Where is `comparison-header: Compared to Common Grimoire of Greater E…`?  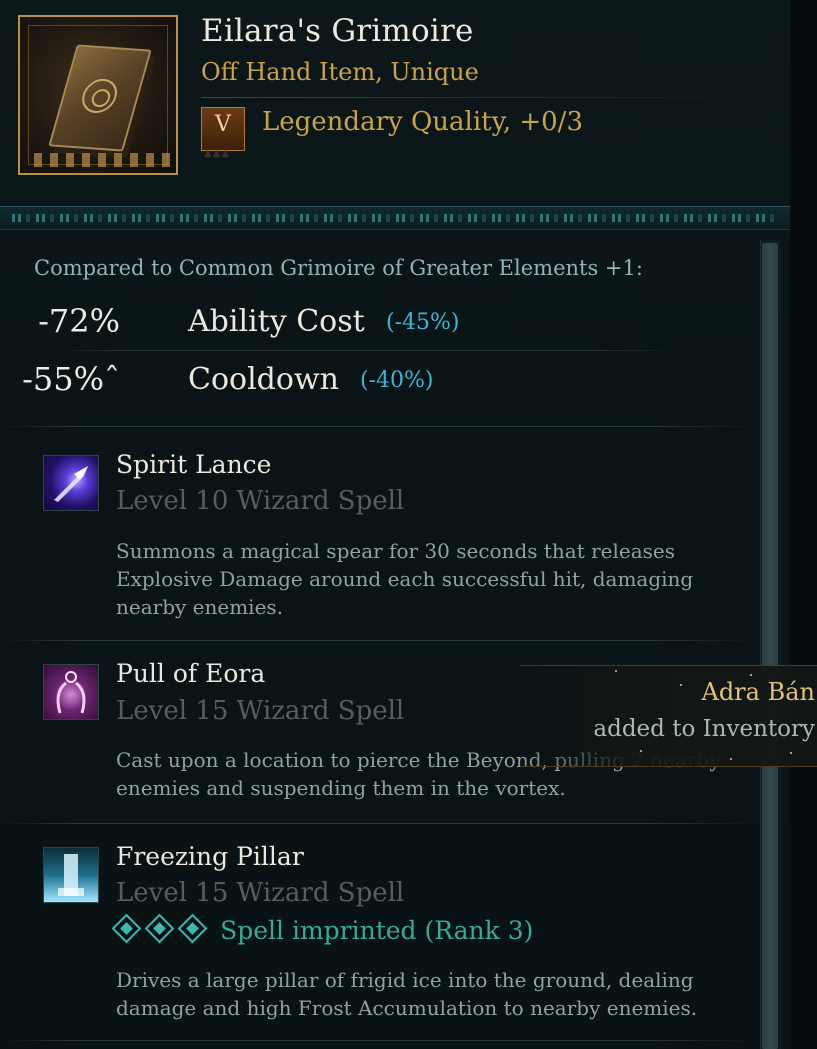
comparison-header: Compared to Common Grimoire of Greater E… is located at coordinates (338, 268).